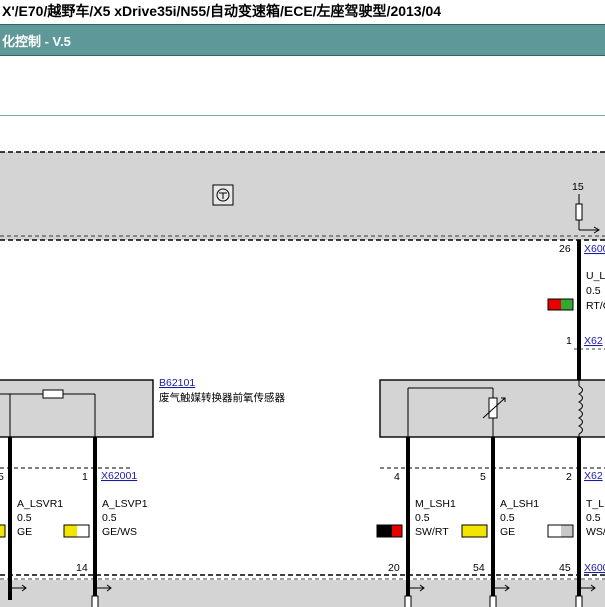 The height and width of the screenshot is (607, 605). Describe the element at coordinates (595, 532) in the screenshot. I see `wire-color: WS/` at that location.